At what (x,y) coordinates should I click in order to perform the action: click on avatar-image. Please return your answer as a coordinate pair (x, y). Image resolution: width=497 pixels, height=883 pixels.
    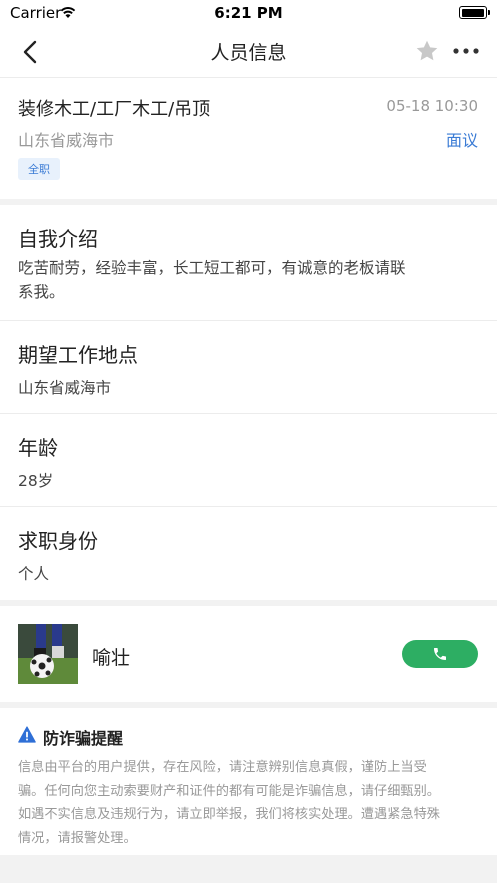
    Looking at the image, I should click on (48, 654).